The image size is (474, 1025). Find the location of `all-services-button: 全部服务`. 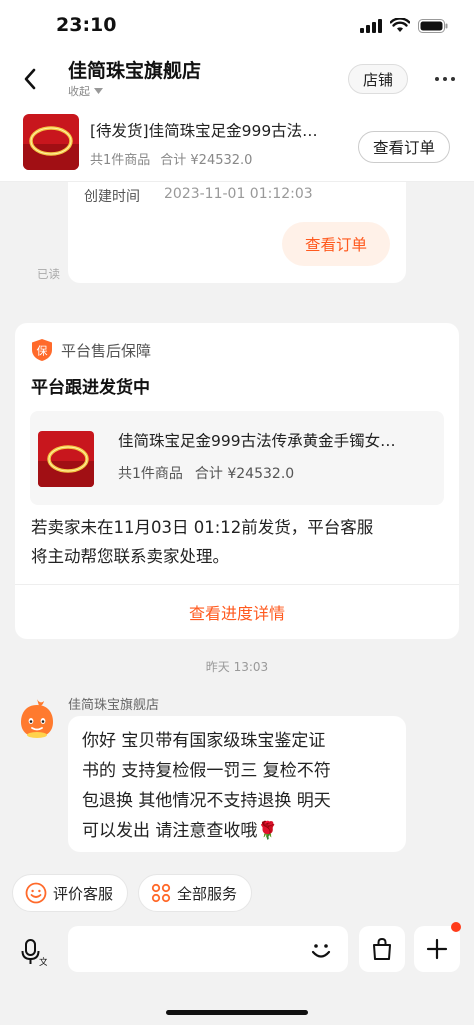

all-services-button: 全部服务 is located at coordinates (195, 893).